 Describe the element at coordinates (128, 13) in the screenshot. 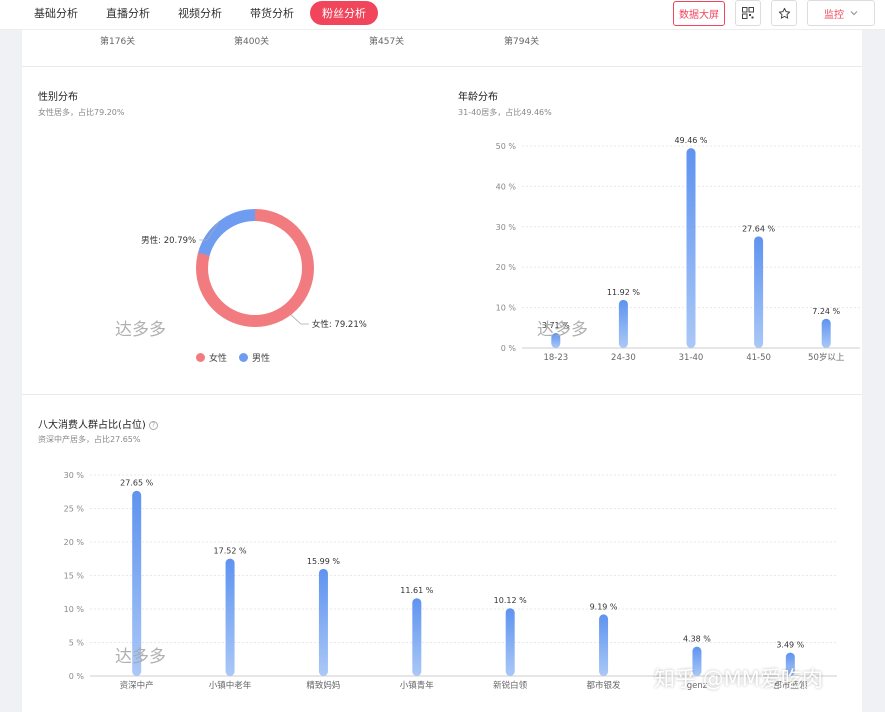

I see `tab-live-analysis: 直播分析` at that location.